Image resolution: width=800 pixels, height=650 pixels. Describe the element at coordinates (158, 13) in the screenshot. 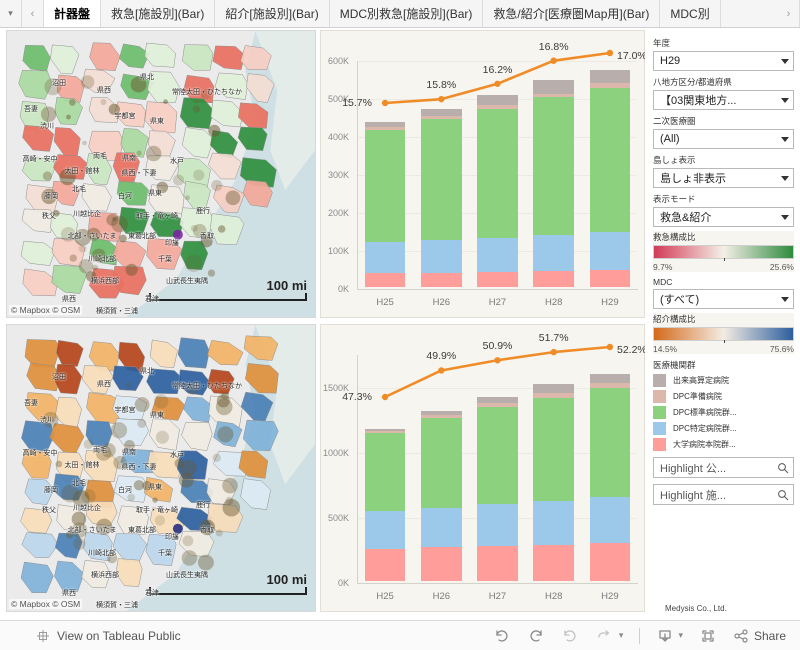

I see `tab-1: 救急[施設別](Bar)` at that location.